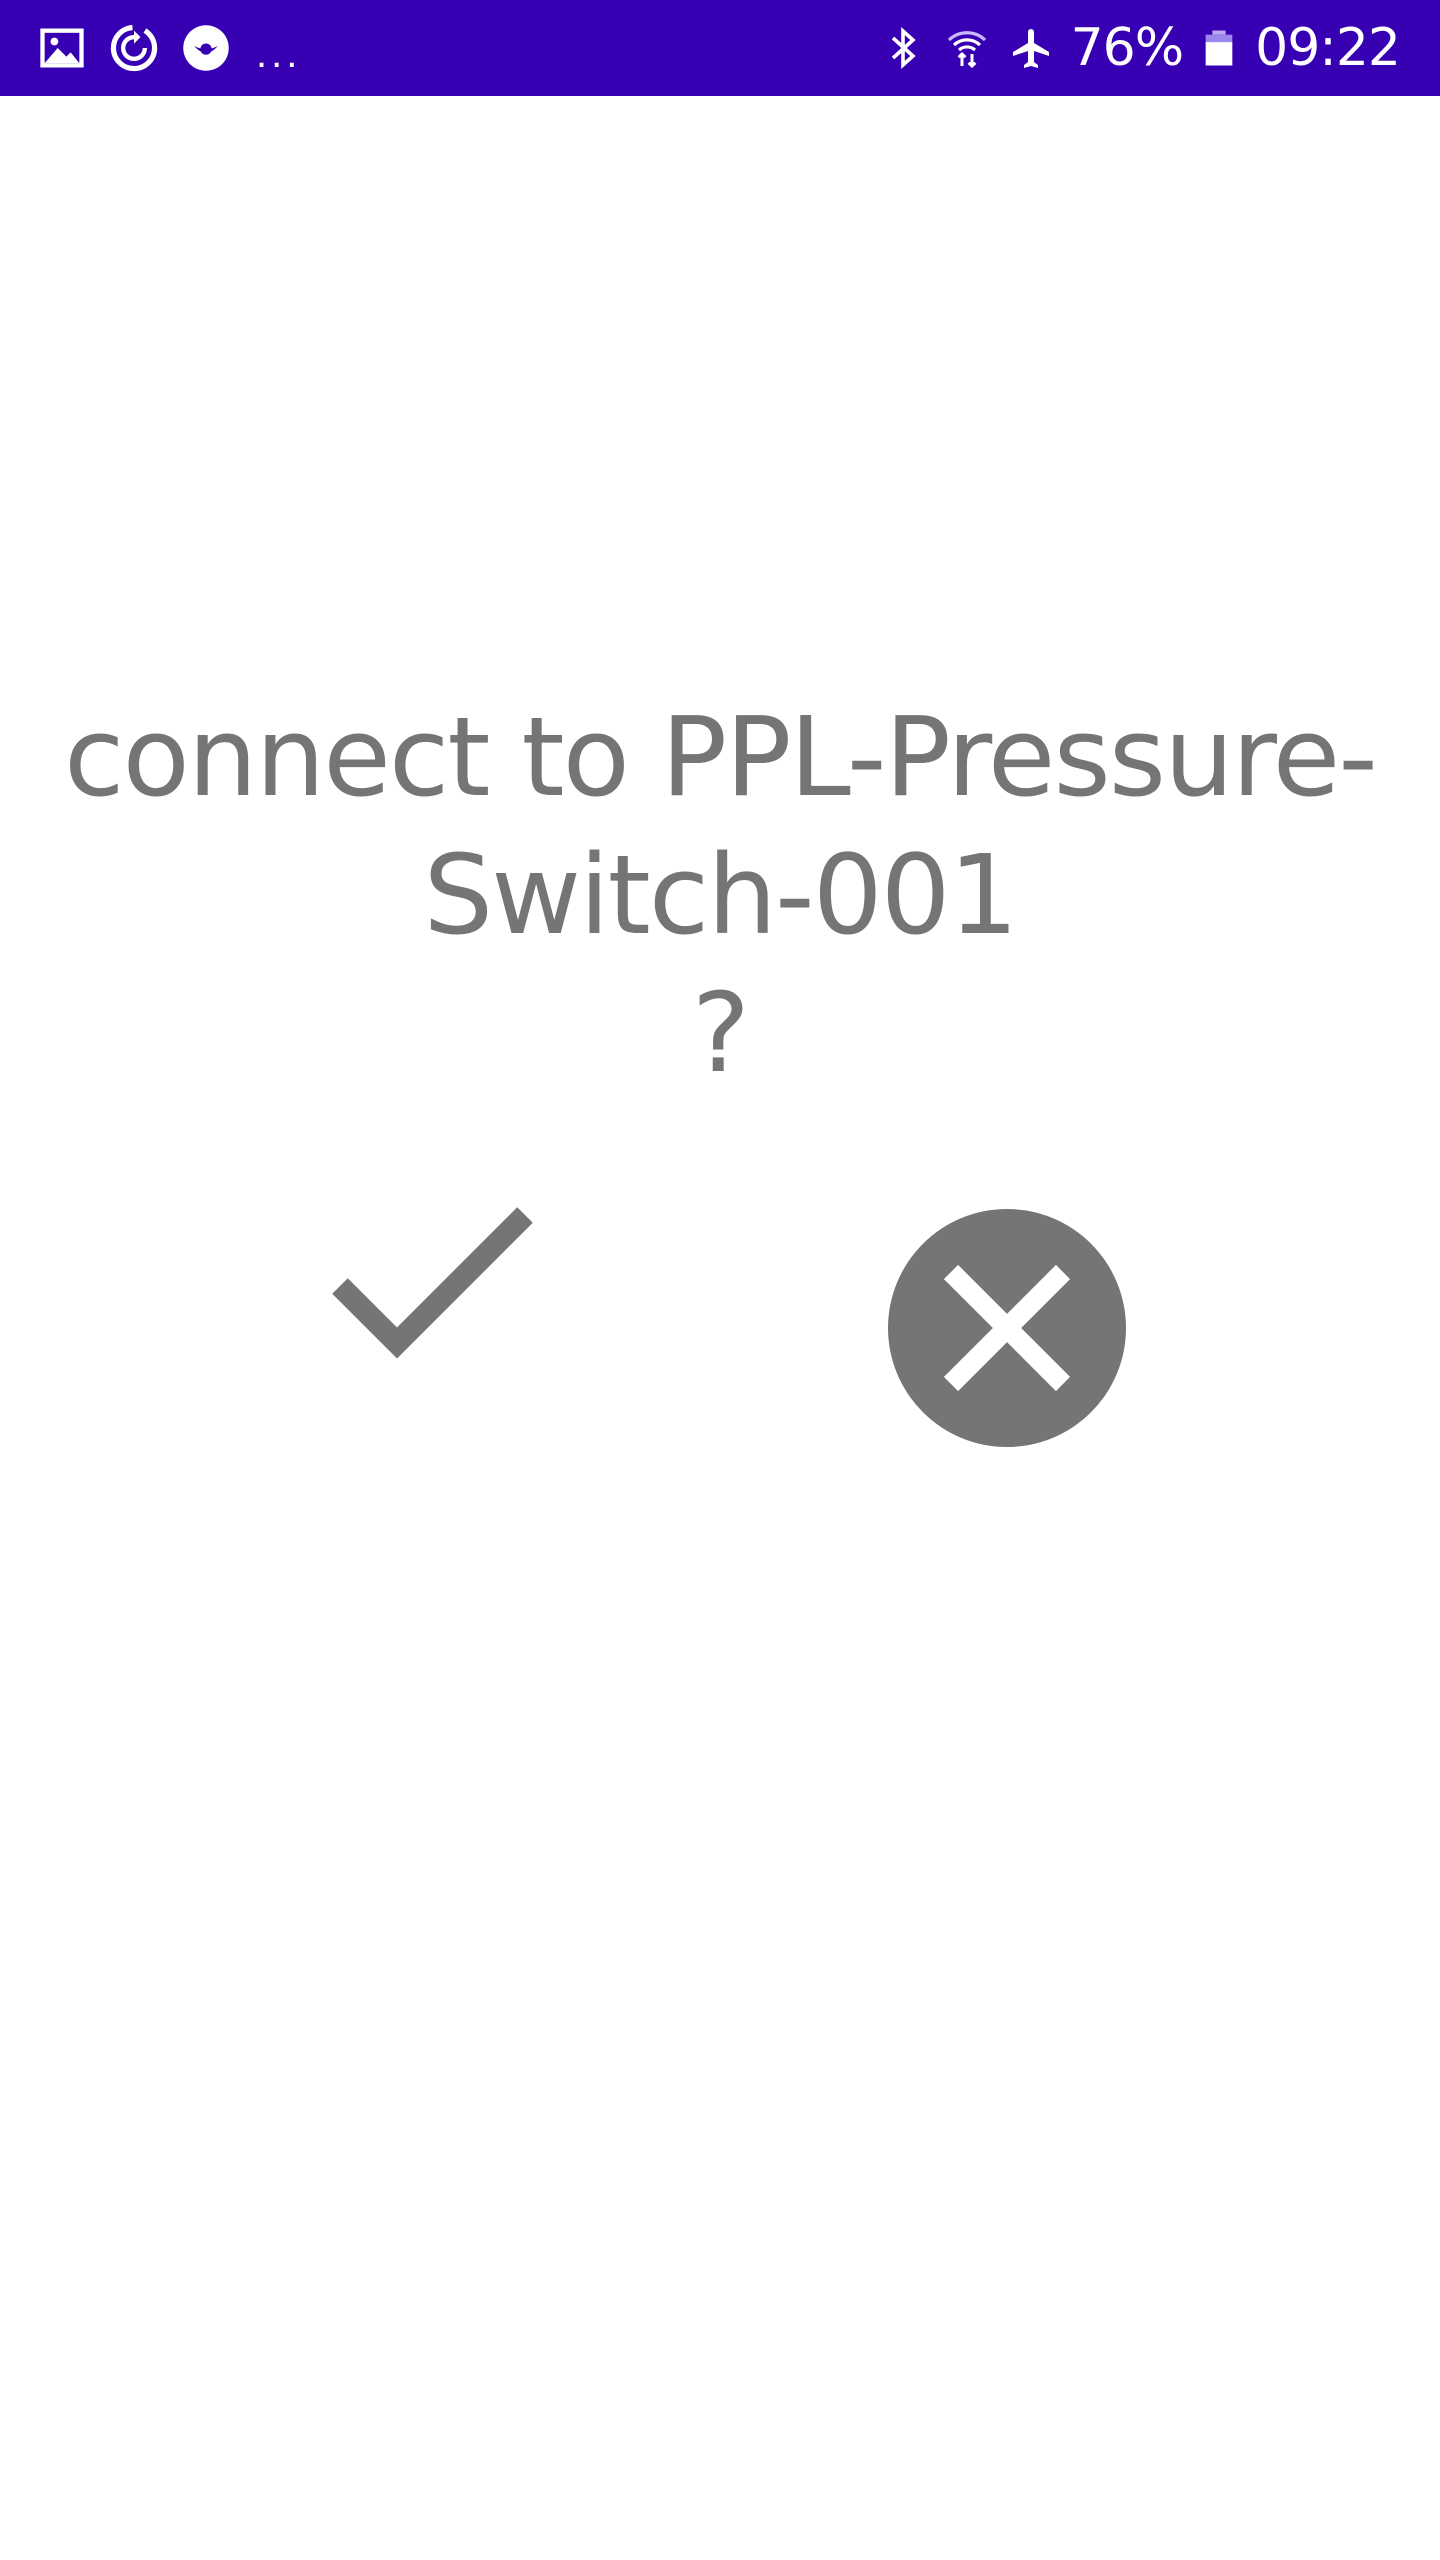  What do you see at coordinates (967, 48) in the screenshot?
I see `wifi-icon` at bounding box center [967, 48].